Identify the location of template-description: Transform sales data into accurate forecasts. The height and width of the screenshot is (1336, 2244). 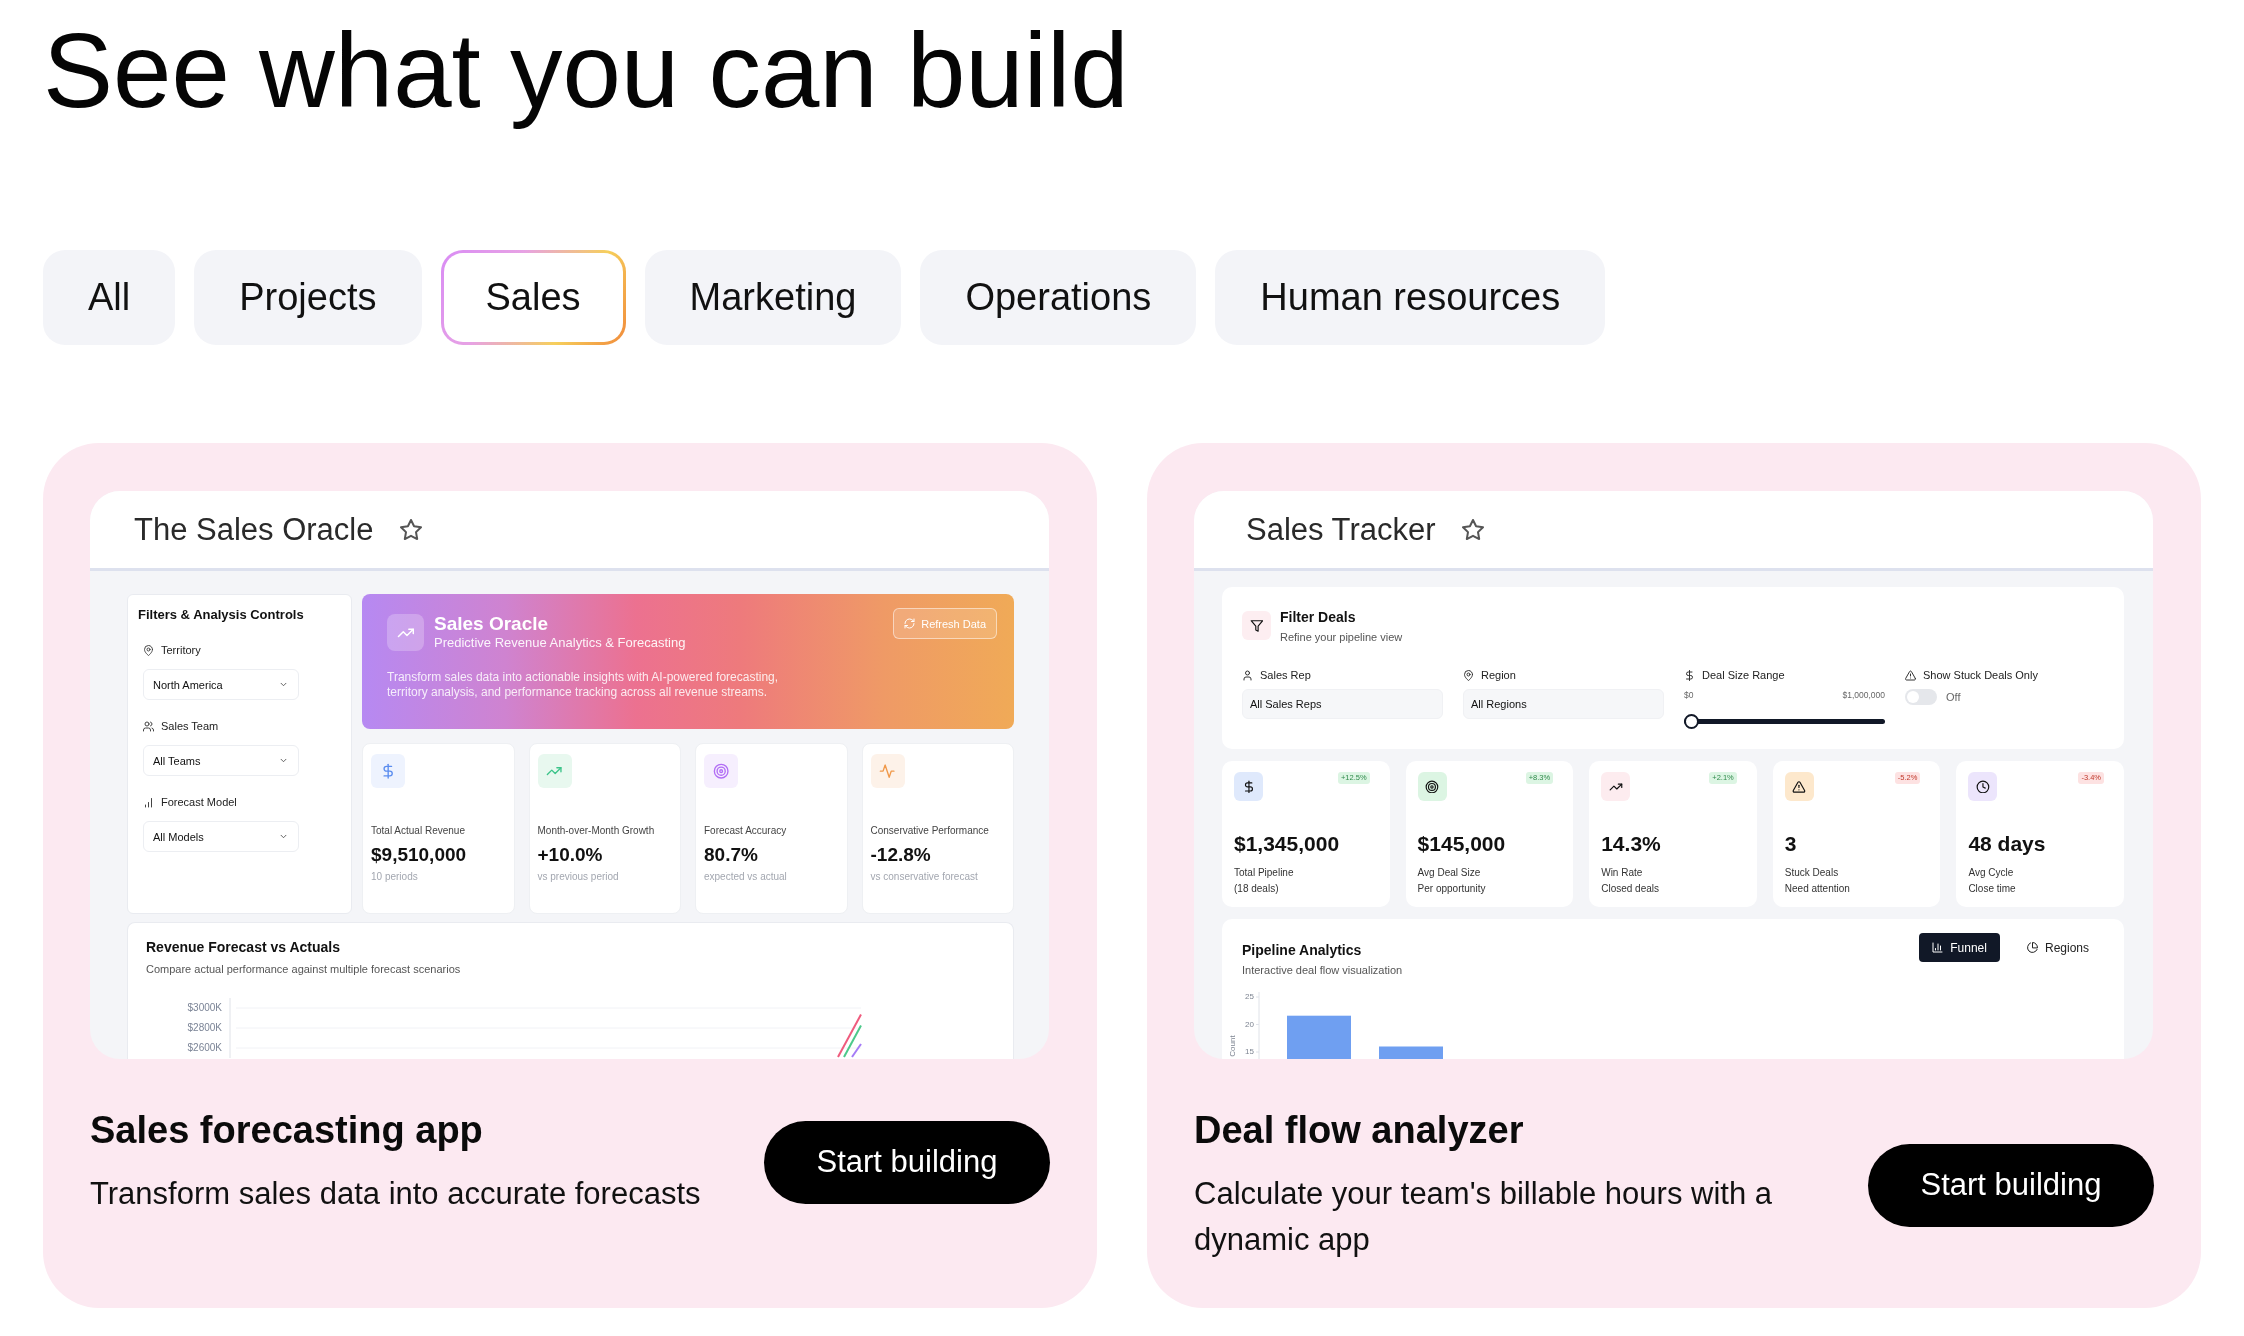
(396, 1194).